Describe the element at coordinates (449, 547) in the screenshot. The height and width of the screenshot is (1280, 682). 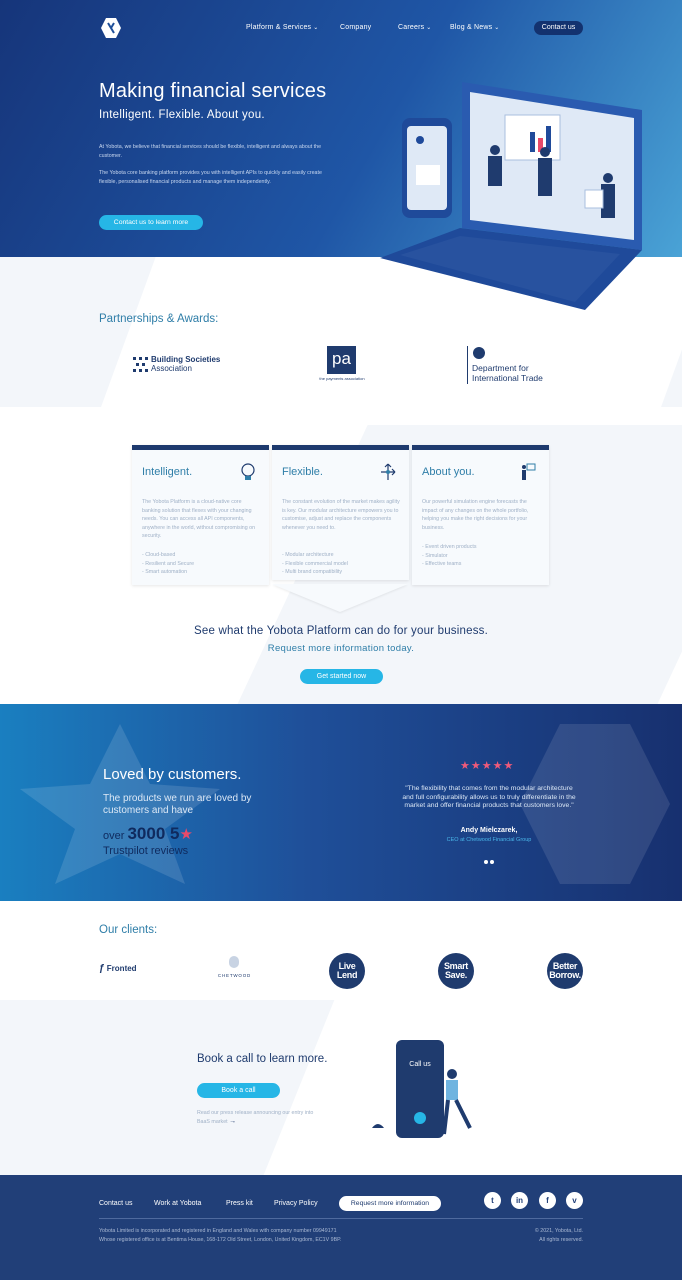
I see `feature-bullet: - Event driven products` at that location.